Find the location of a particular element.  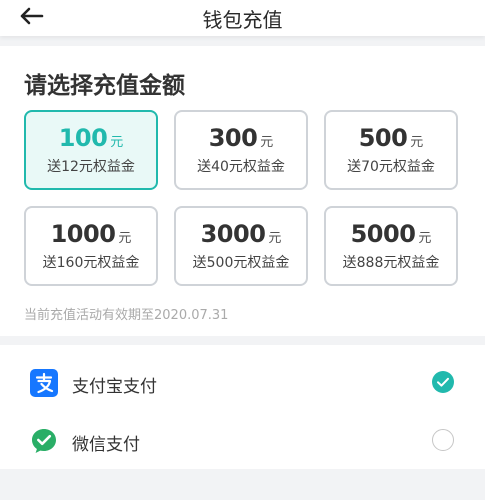

wechat-radio-unchecked is located at coordinates (443, 440).